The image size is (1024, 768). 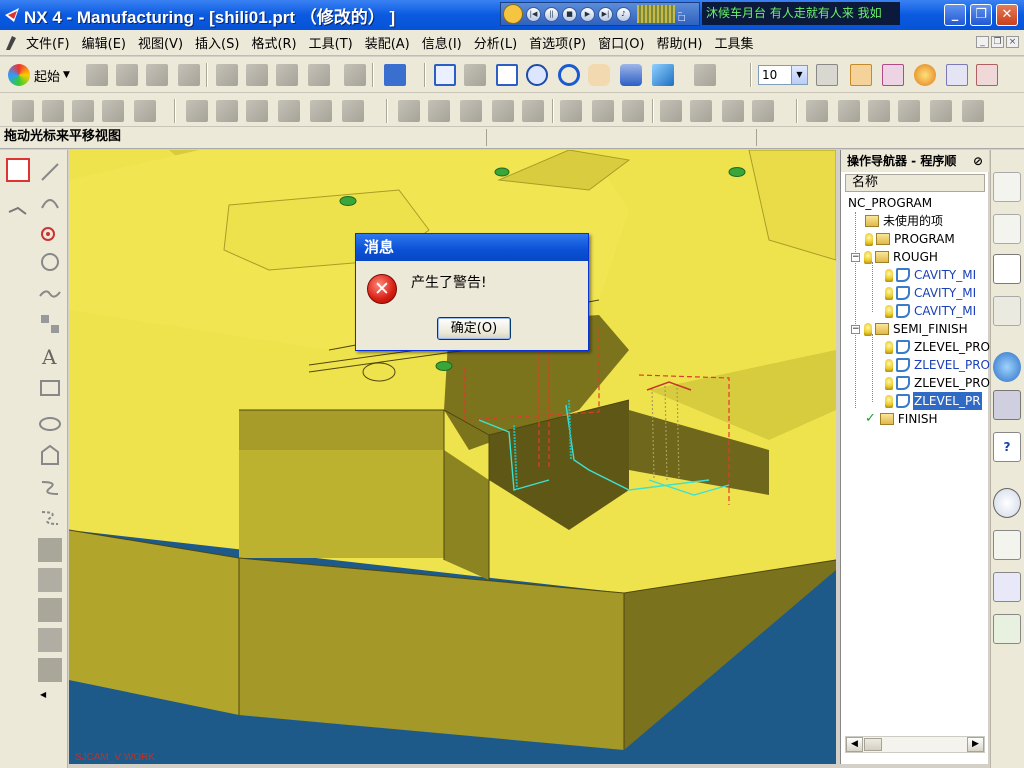 What do you see at coordinates (18, 170) in the screenshot?
I see `select-cursor-icon` at bounding box center [18, 170].